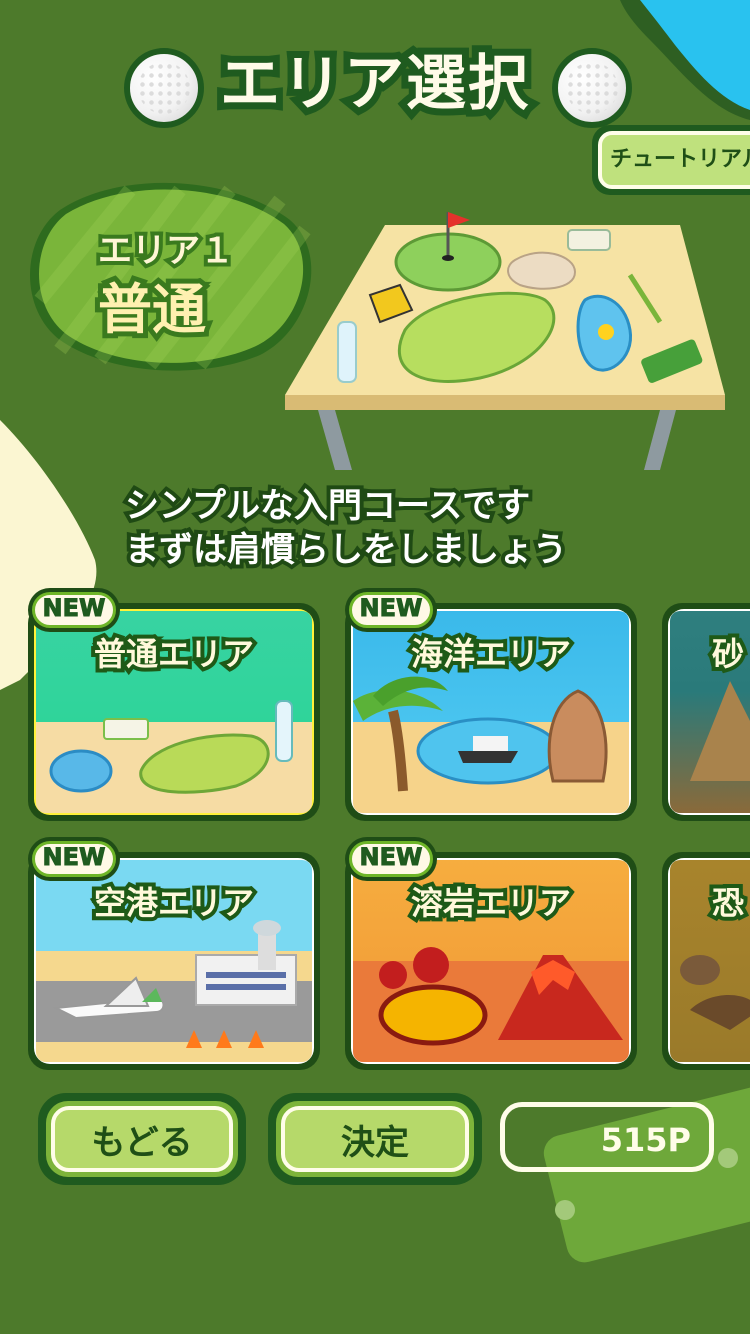 The image size is (750, 1334). What do you see at coordinates (491, 961) in the screenshot?
I see `area-card-lava: 溶岩エリア` at bounding box center [491, 961].